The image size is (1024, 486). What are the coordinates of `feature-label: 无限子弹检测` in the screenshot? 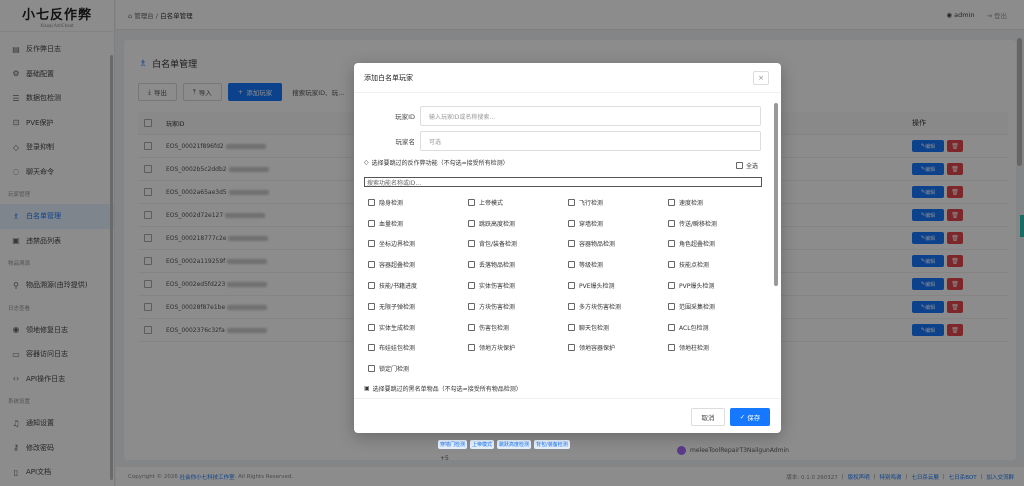 It's located at (397, 307).